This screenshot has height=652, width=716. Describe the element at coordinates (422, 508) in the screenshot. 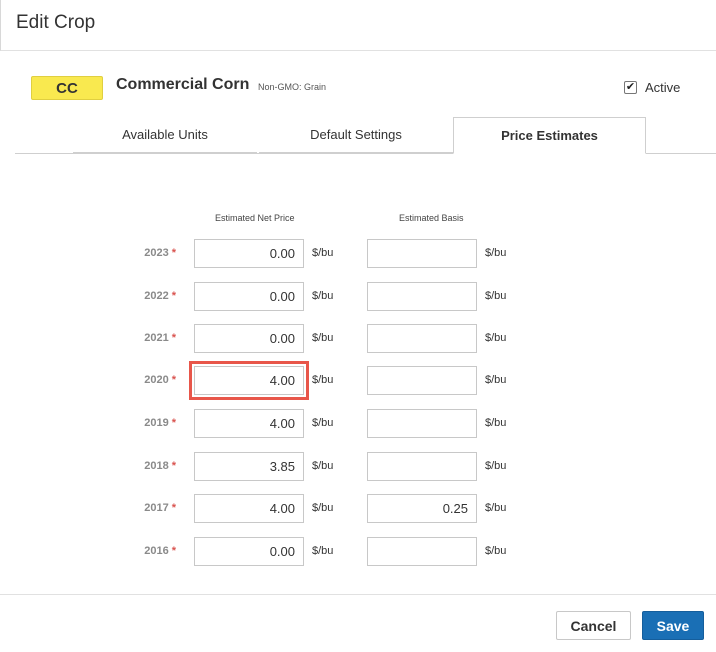

I see `basis-input: 0.25` at that location.